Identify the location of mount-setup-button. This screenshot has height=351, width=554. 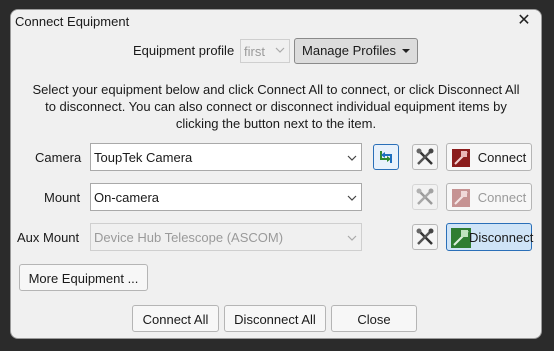
(425, 197).